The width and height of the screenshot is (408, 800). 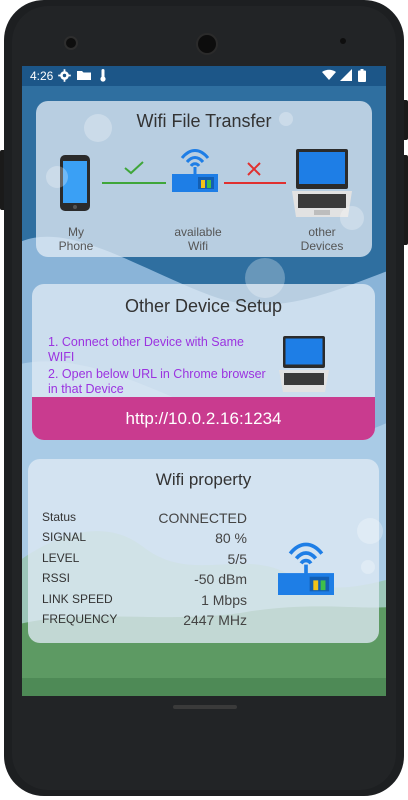 What do you see at coordinates (84, 75) in the screenshot?
I see `folder-icon` at bounding box center [84, 75].